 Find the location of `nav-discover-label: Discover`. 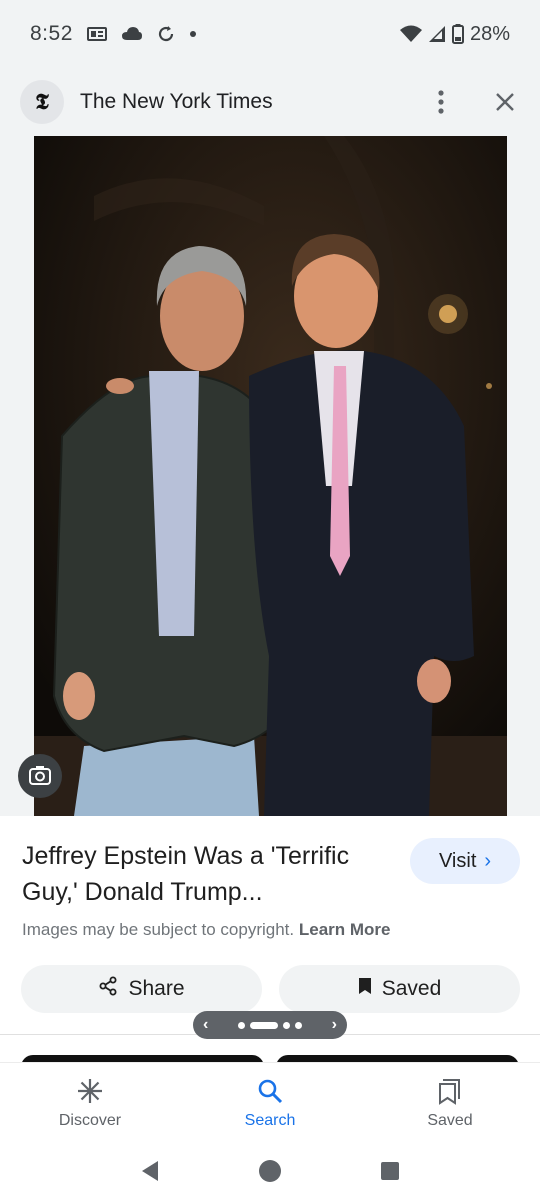

nav-discover-label: Discover is located at coordinates (90, 1120).